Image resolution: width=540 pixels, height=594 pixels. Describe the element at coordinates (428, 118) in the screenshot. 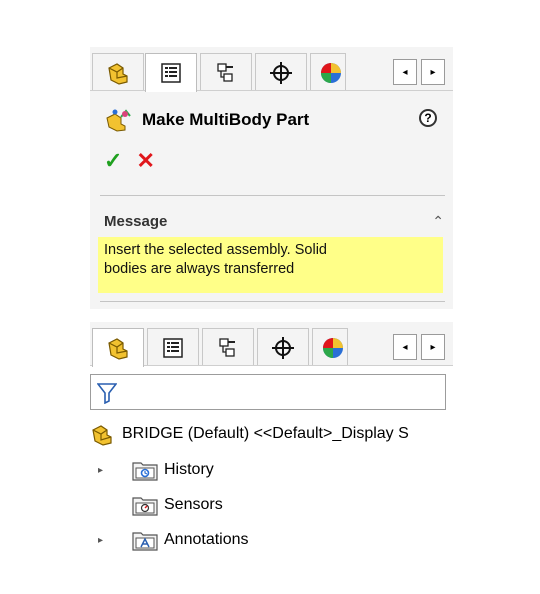

I see `help-icon: ?` at that location.